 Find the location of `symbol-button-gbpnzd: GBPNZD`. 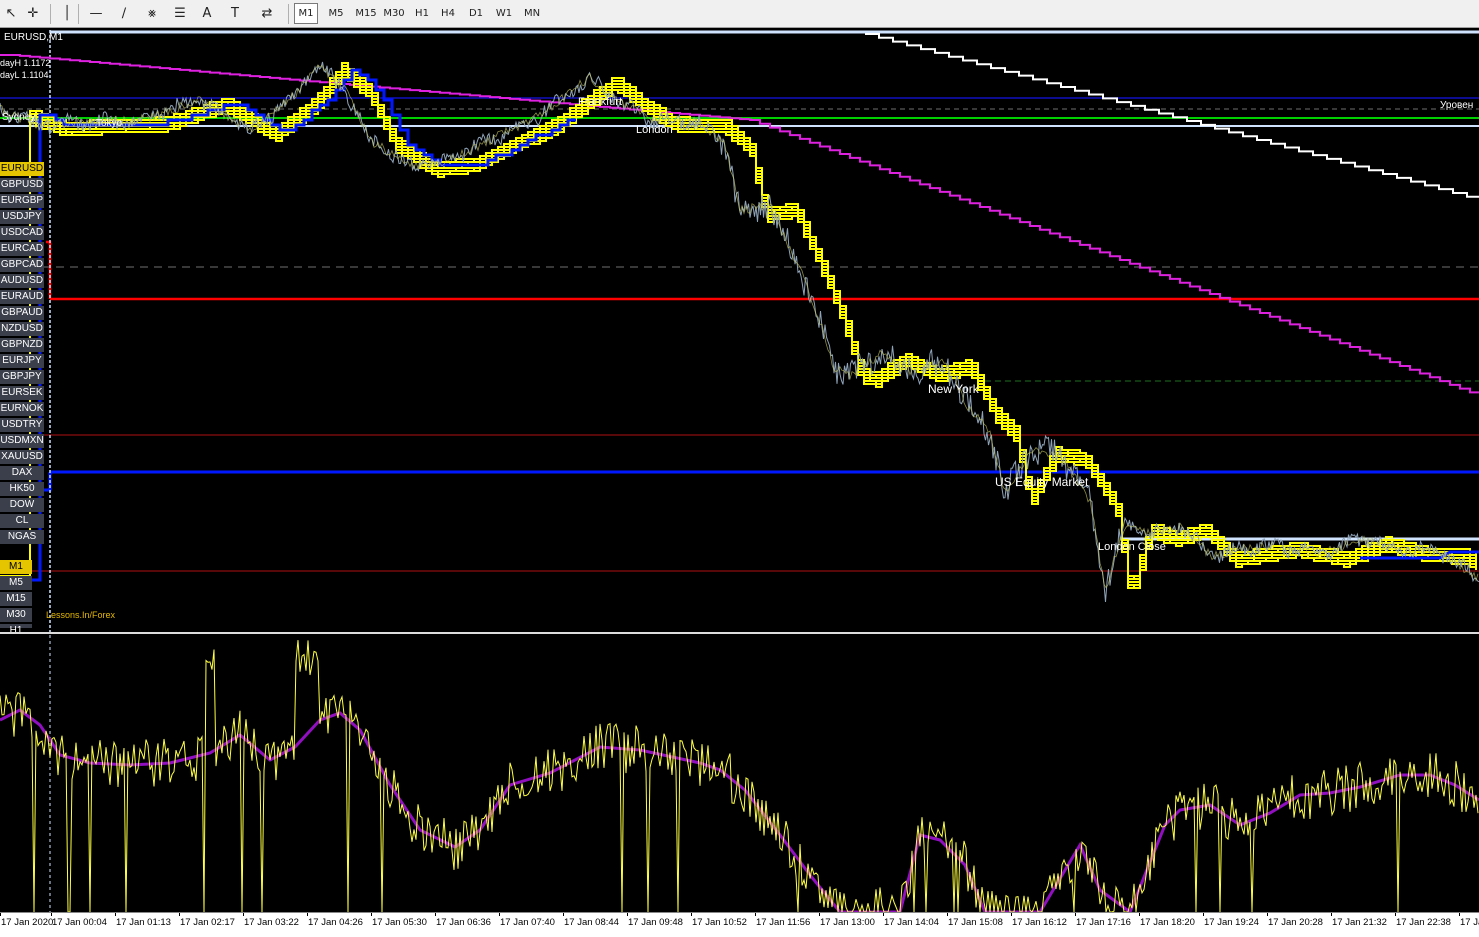

symbol-button-gbpnzd: GBPNZD is located at coordinates (22, 345).